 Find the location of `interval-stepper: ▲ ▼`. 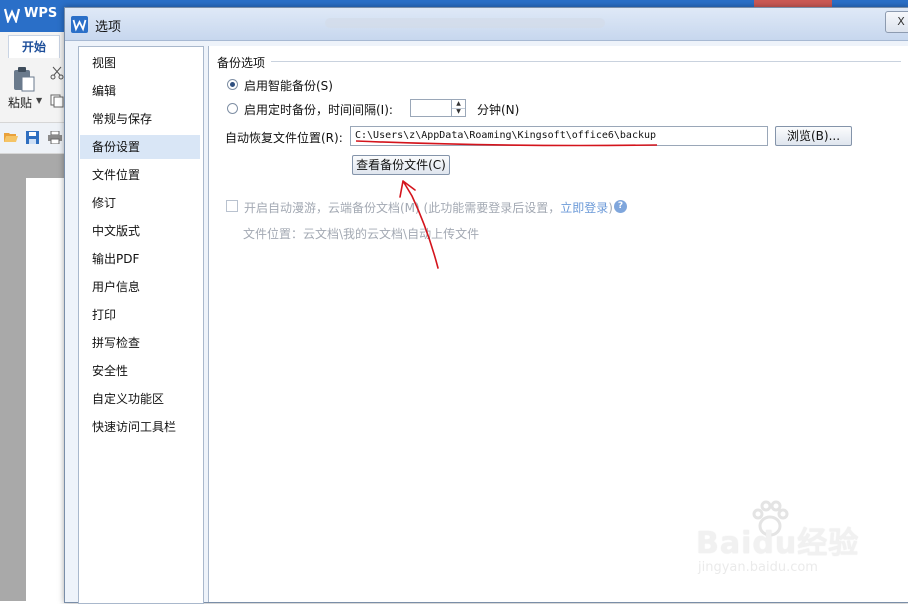

interval-stepper: ▲ ▼ is located at coordinates (438, 108).